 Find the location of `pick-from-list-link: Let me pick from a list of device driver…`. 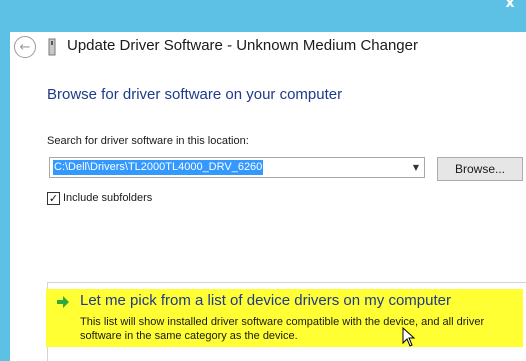

pick-from-list-link: Let me pick from a list of device driver… is located at coordinates (265, 300).